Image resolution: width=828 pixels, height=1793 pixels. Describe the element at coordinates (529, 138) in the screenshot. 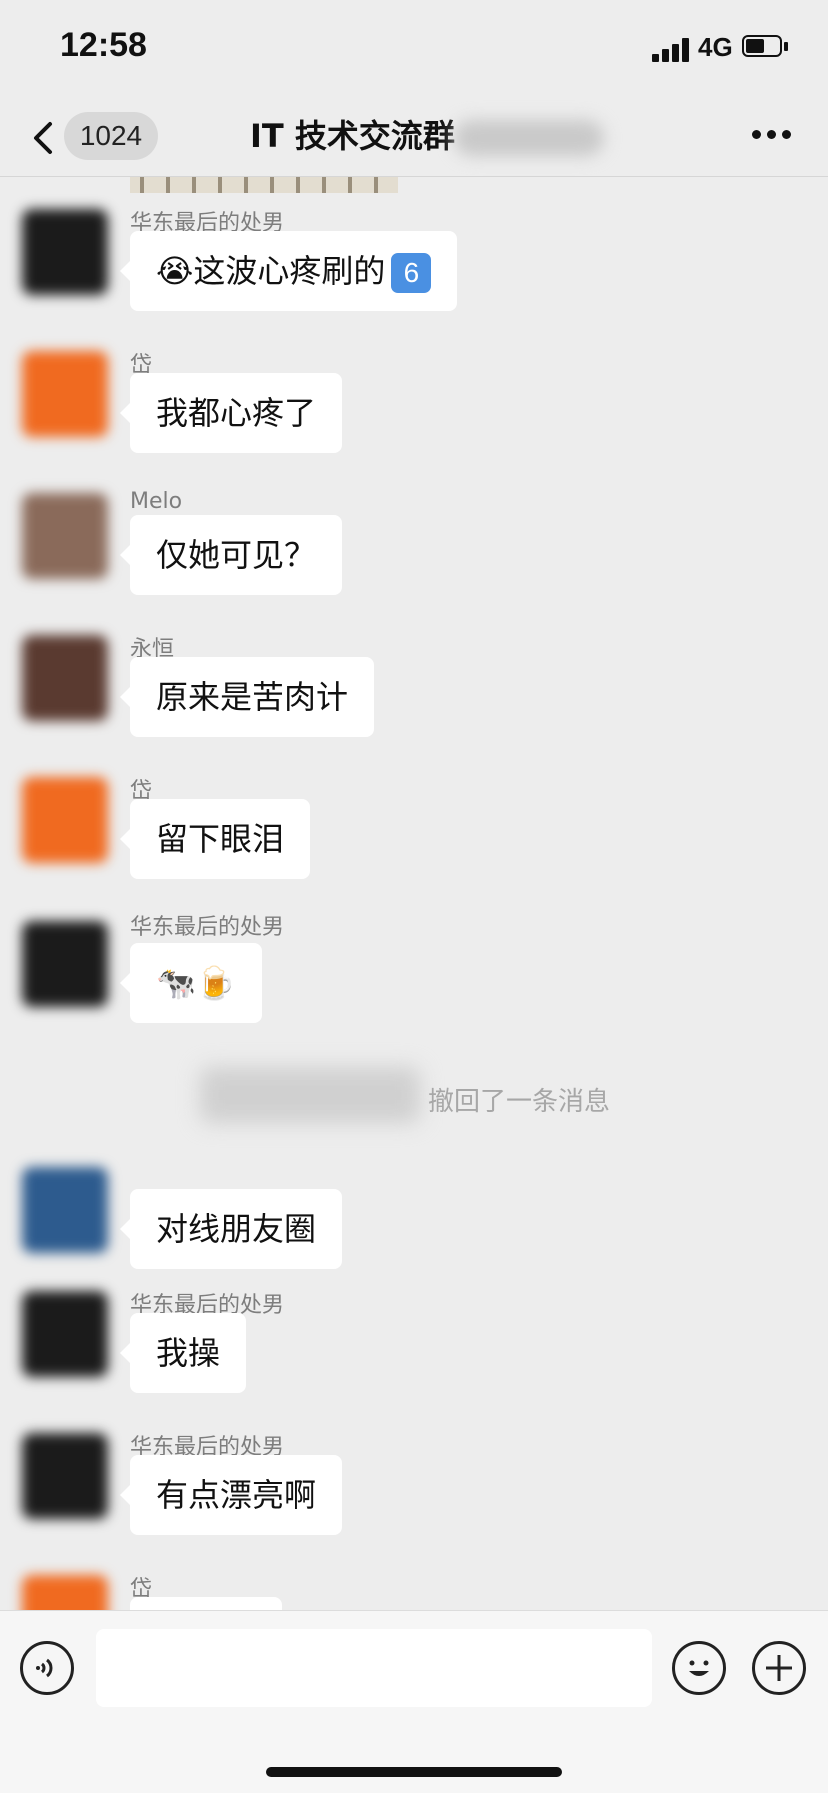

I see `redacted-title-suffix` at that location.